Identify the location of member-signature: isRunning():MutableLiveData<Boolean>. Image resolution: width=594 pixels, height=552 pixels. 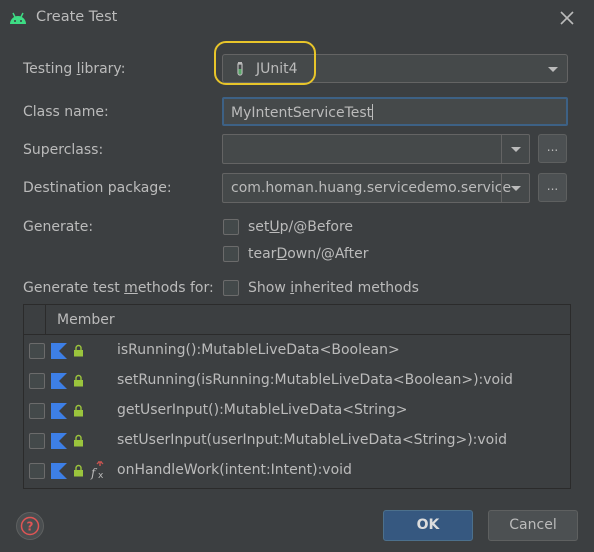
(258, 350).